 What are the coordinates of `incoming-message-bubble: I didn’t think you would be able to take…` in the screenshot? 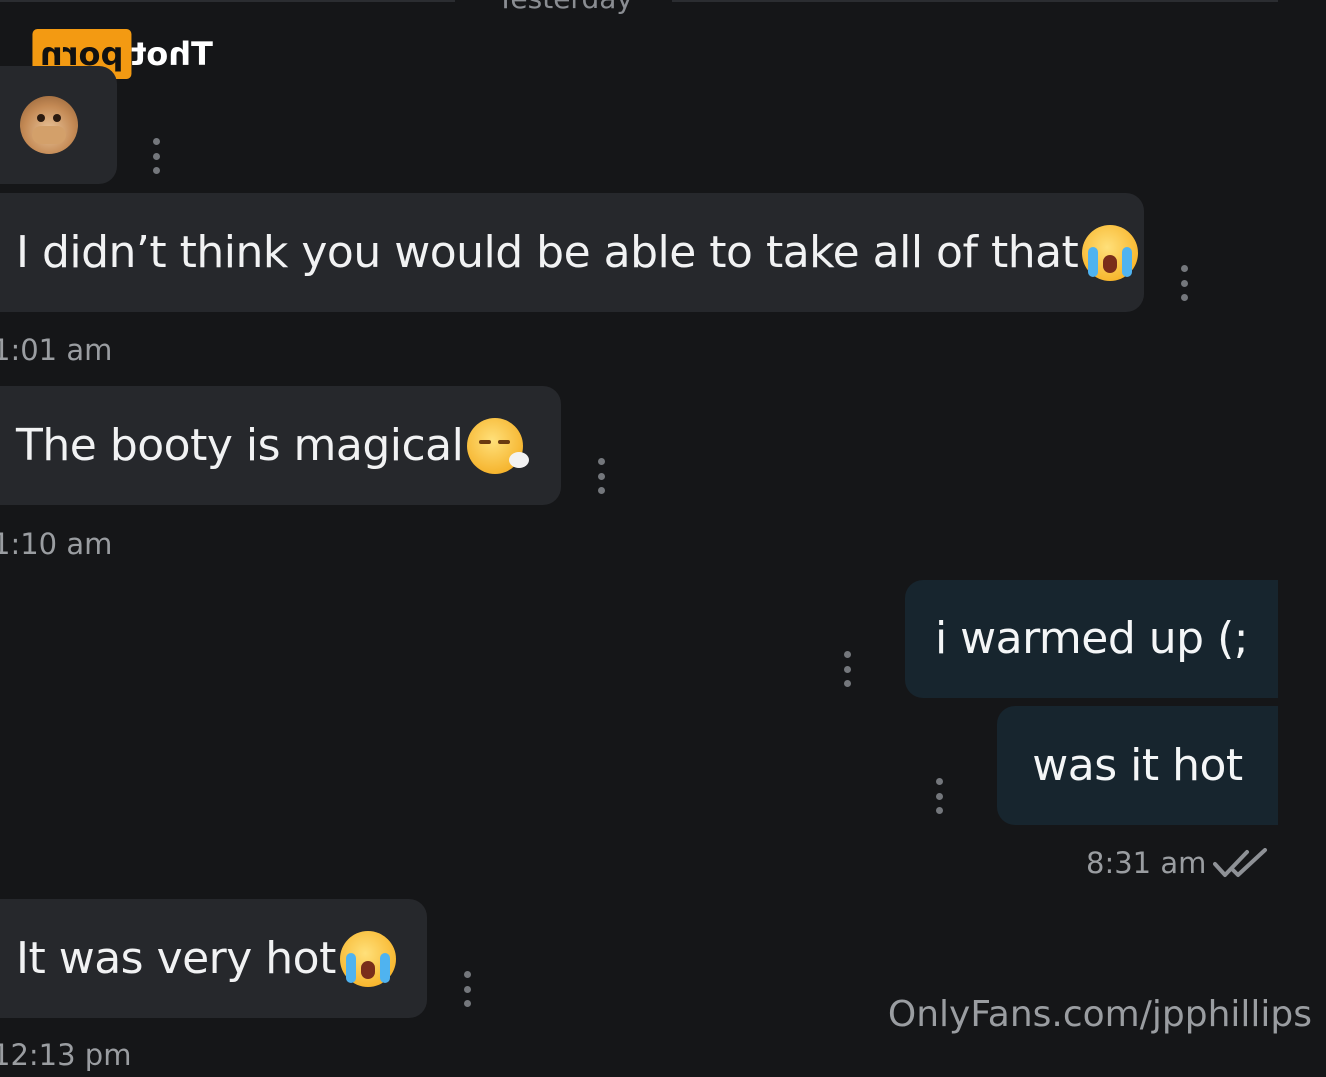 It's located at (572, 252).